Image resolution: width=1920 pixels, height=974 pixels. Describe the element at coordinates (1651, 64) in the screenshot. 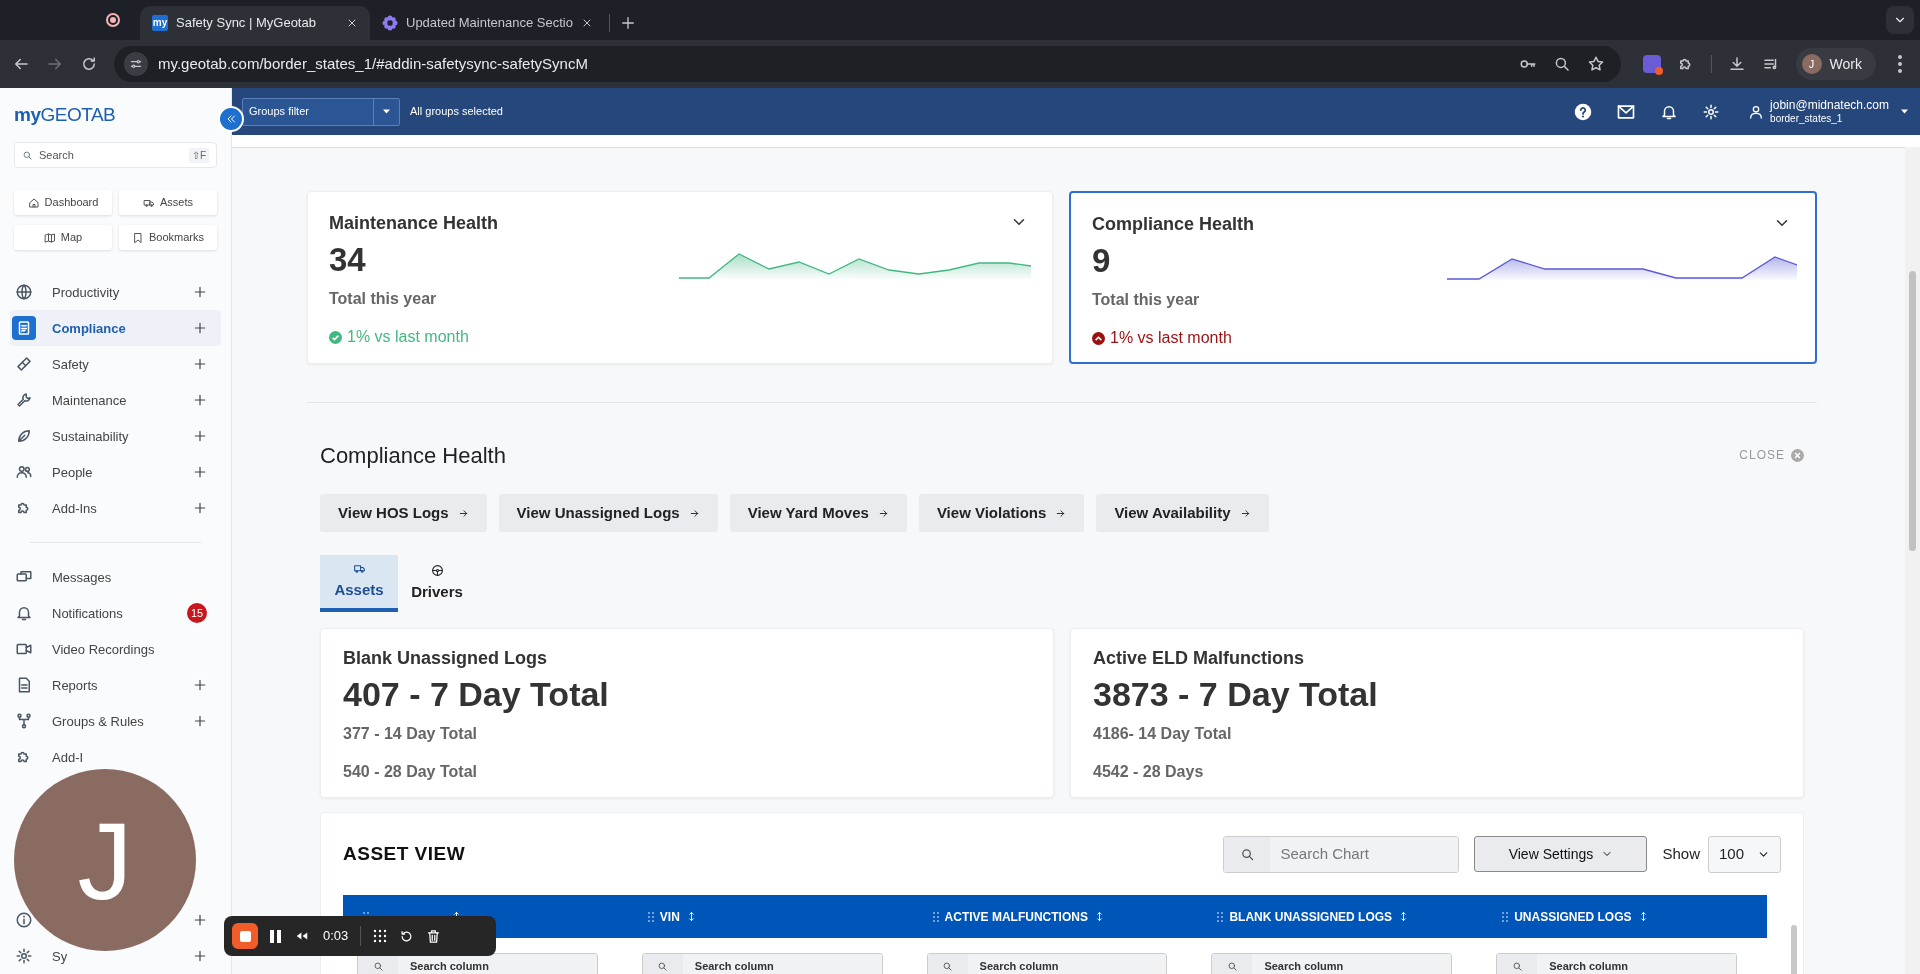

I see `extension-icon` at that location.